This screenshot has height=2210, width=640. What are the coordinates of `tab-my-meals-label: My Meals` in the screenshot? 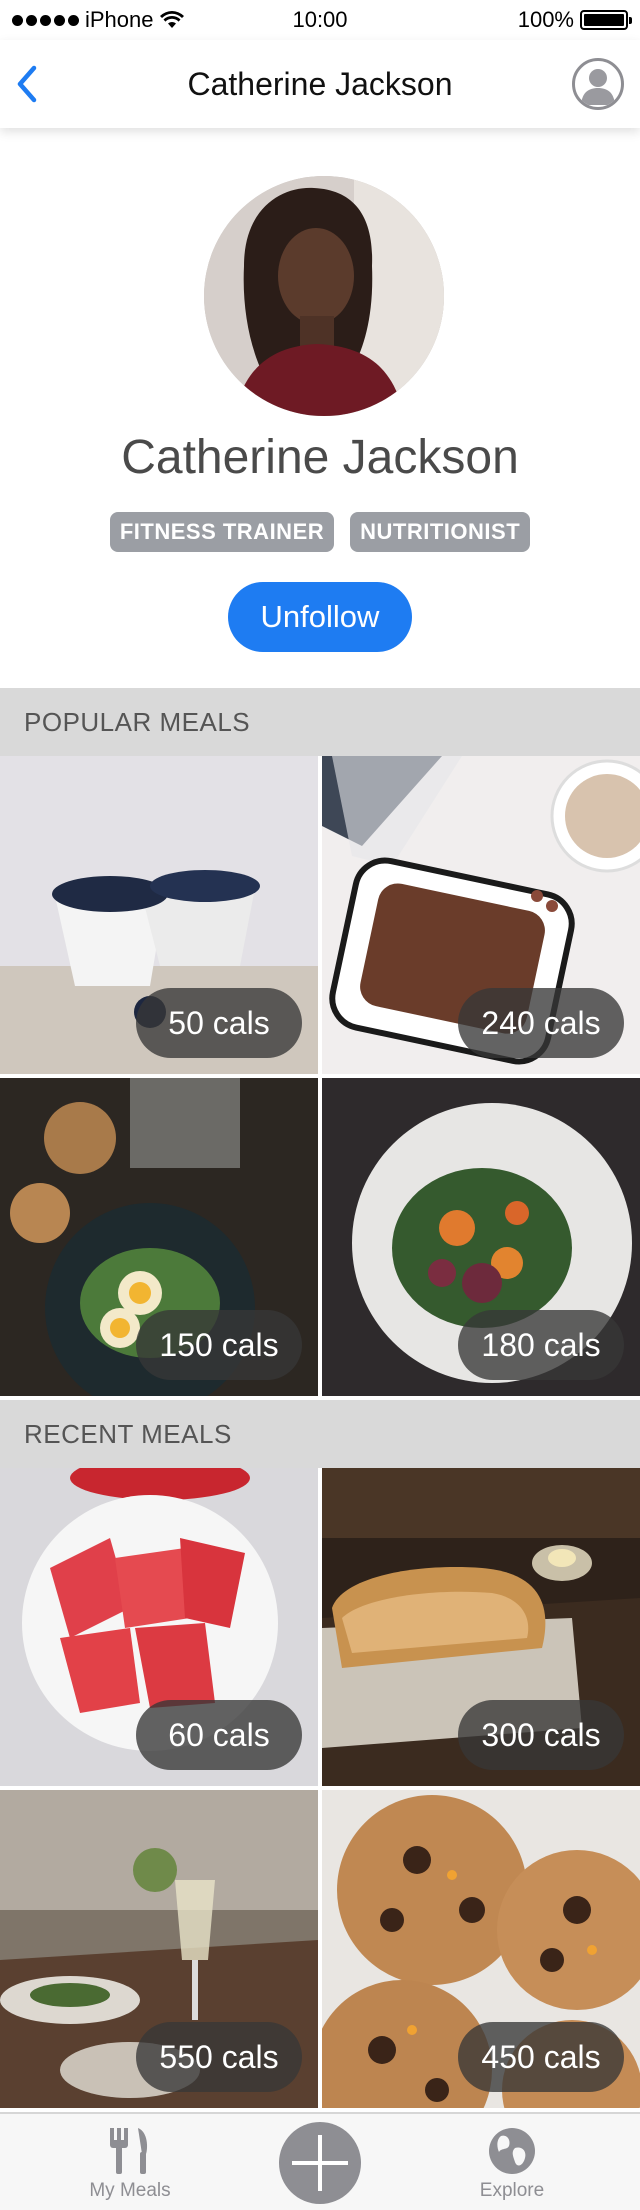 It's located at (130, 2190).